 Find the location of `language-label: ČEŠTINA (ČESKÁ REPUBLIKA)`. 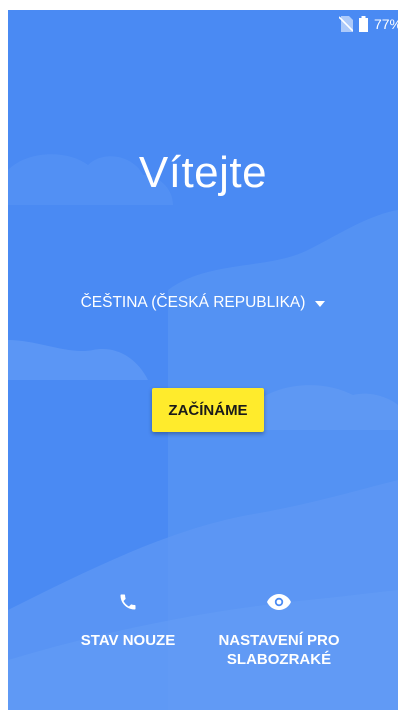

language-label: ČEŠTINA (ČESKÁ REPUBLIKA) is located at coordinates (193, 302).